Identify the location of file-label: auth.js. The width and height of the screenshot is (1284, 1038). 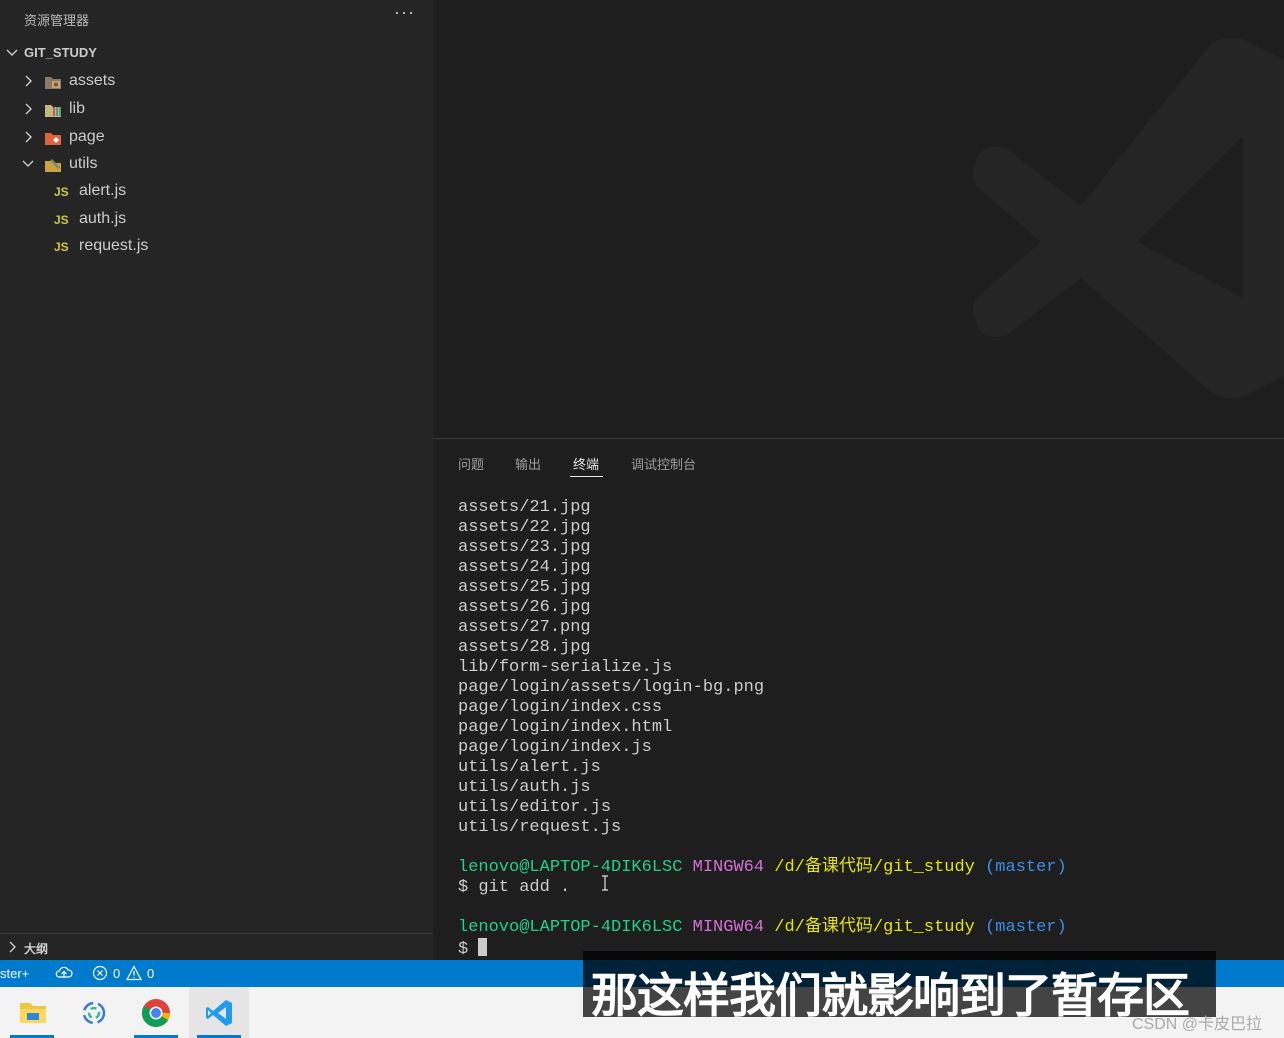
(103, 218).